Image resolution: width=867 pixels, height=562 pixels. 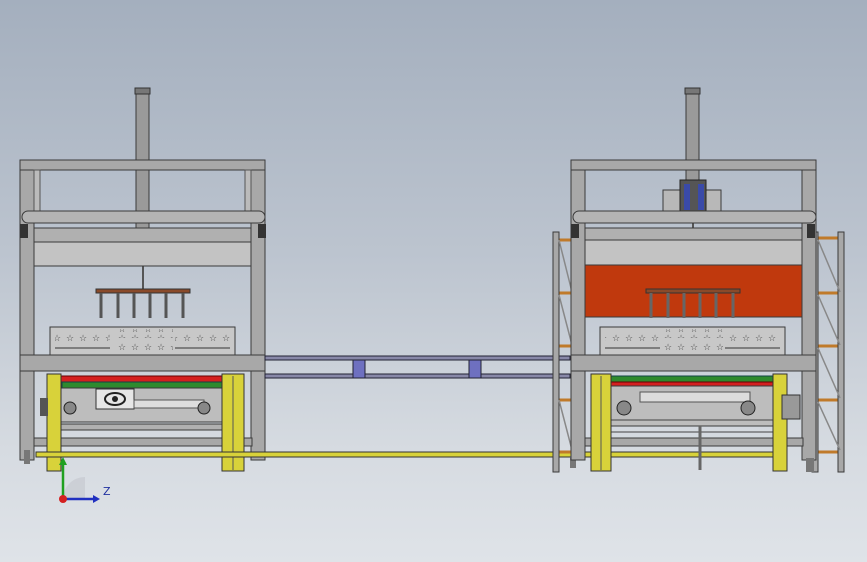 What do you see at coordinates (142, 165) in the screenshot?
I see `left-top-beam` at bounding box center [142, 165].